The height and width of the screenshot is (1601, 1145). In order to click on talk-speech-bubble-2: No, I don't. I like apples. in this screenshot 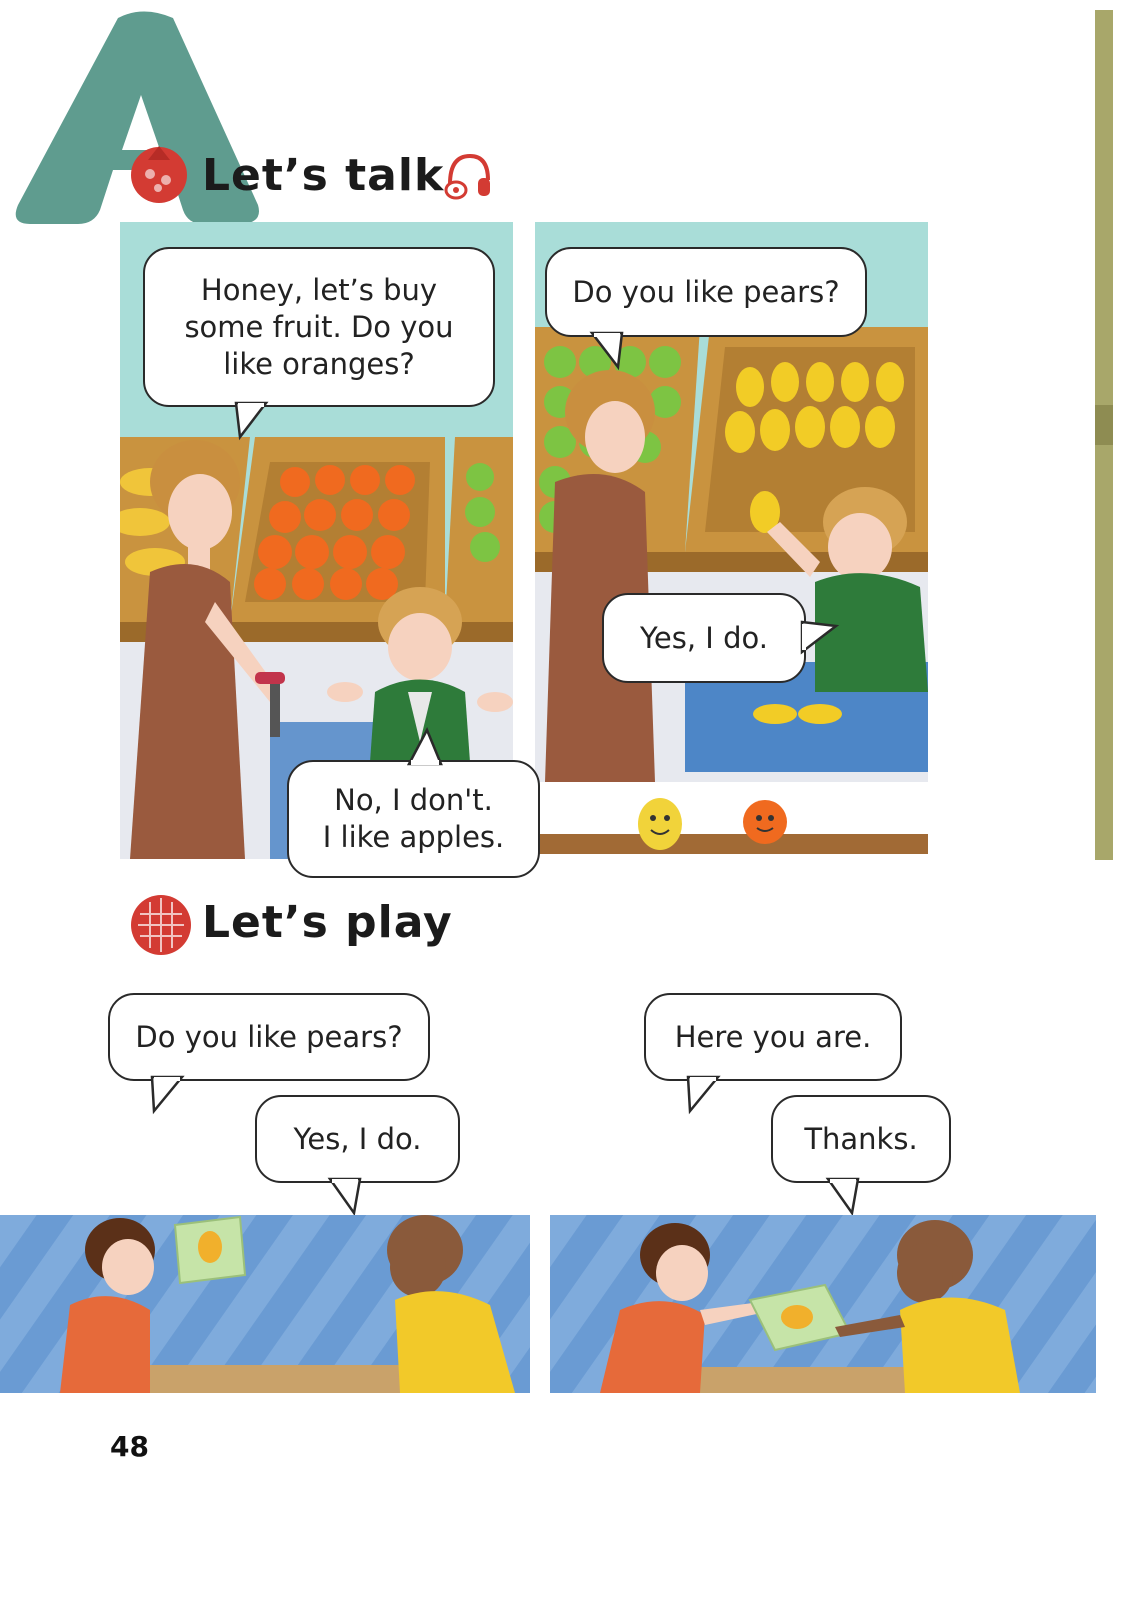, I will do `click(413, 819)`.